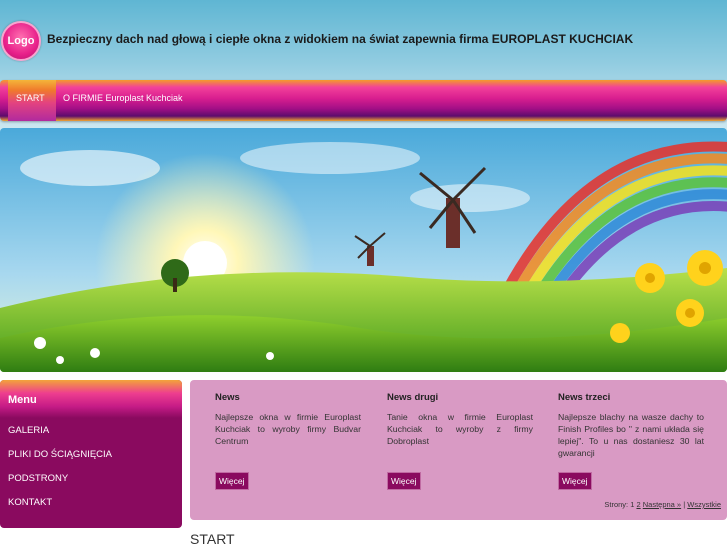 The image size is (727, 545). I want to click on nav-item-o-firmie: O FIRMIE Europlast Kuchciak, so click(123, 98).